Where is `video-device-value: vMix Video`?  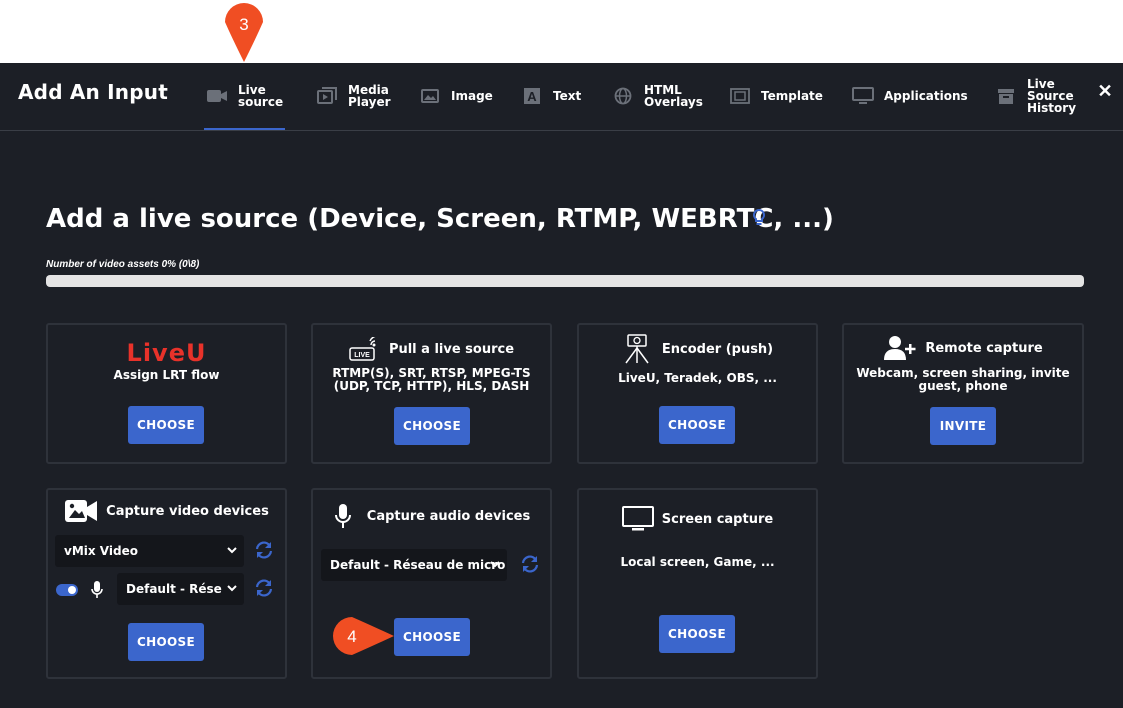 video-device-value: vMix Video is located at coordinates (101, 551).